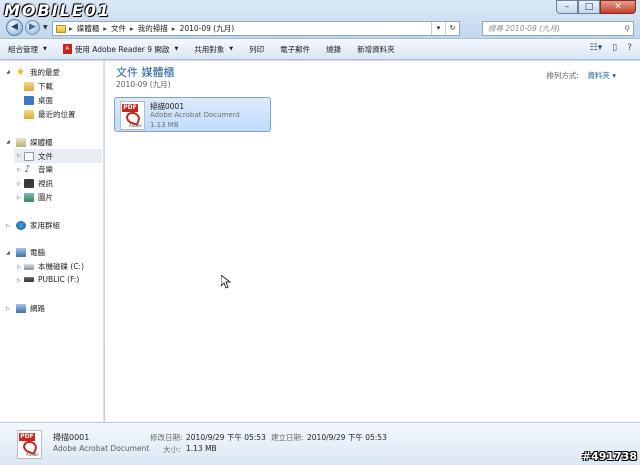 Image resolution: width=640 pixels, height=465 pixels. I want to click on recent-places-icon, so click(29, 114).